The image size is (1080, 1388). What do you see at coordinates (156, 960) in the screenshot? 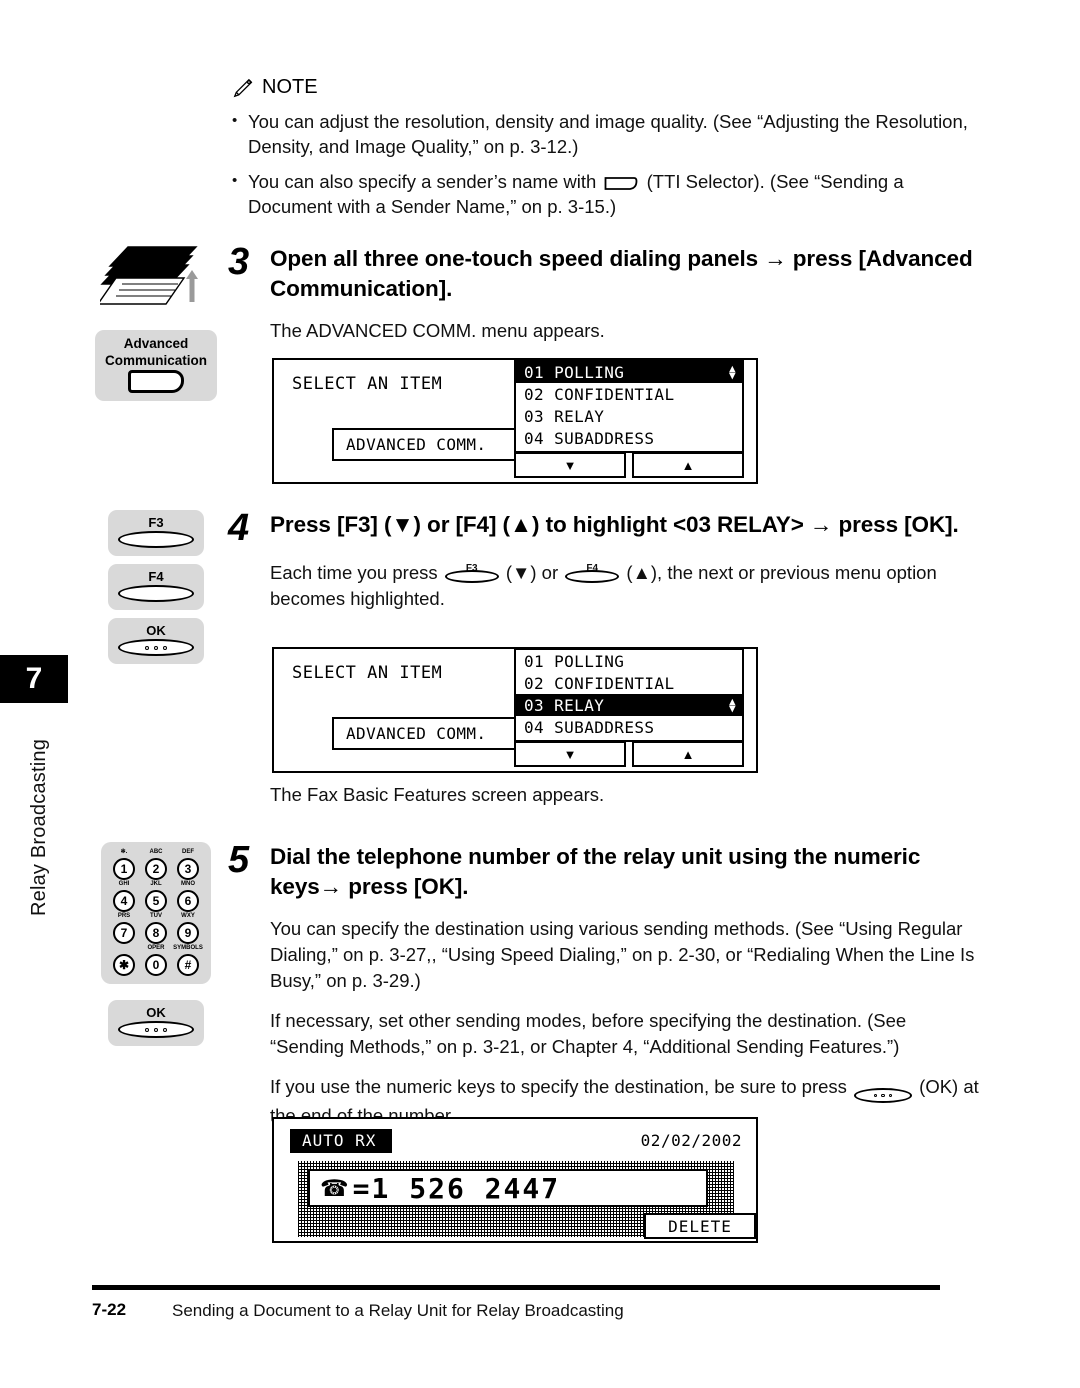
I see `keypad-key-0: OPER 0` at bounding box center [156, 960].